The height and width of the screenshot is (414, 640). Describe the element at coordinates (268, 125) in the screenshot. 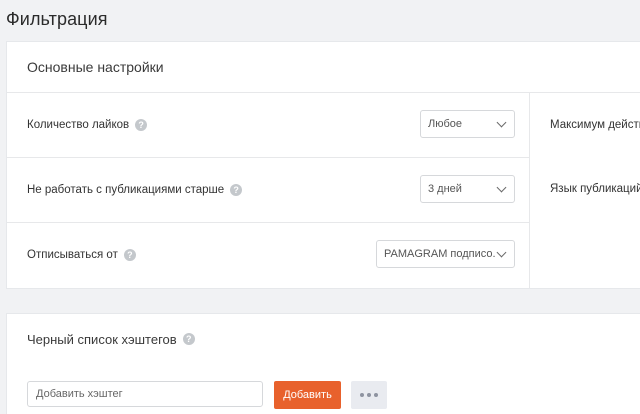

I see `likes-count-row: Количество лайков ? Любое` at that location.